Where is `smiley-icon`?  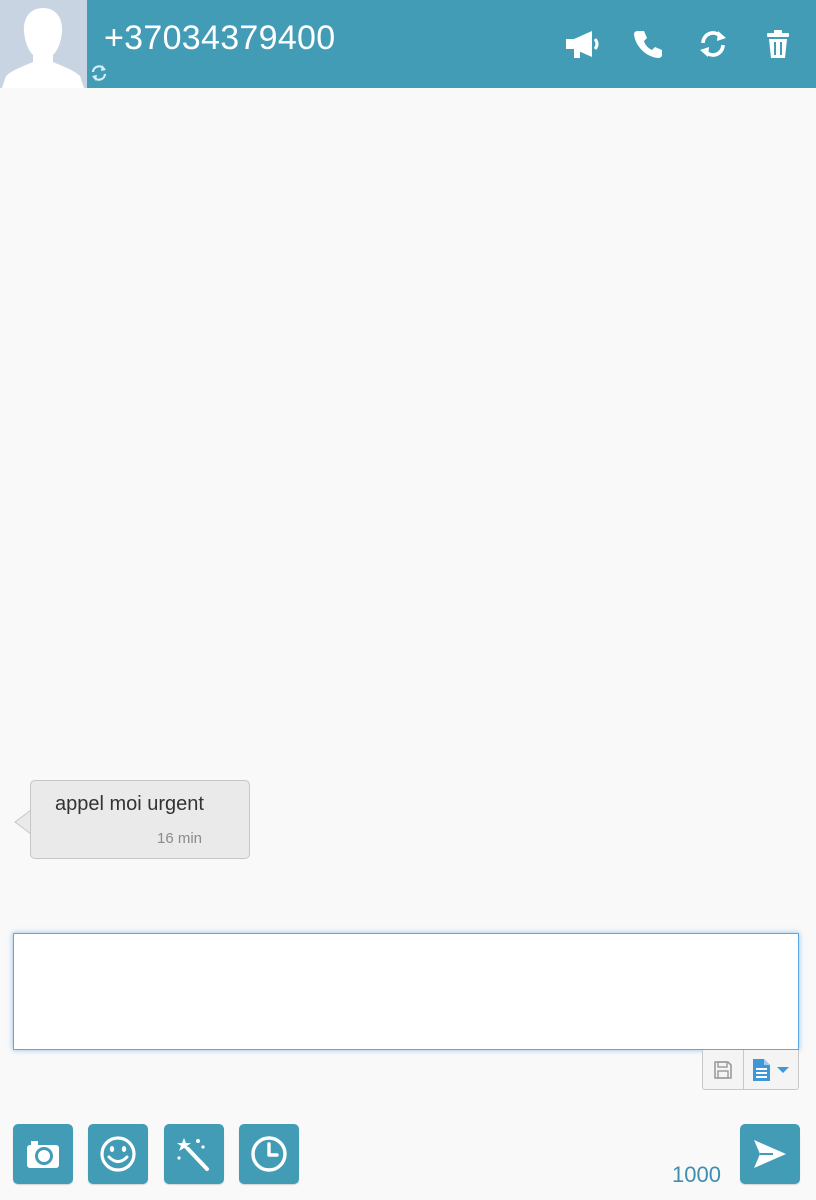 smiley-icon is located at coordinates (118, 1154).